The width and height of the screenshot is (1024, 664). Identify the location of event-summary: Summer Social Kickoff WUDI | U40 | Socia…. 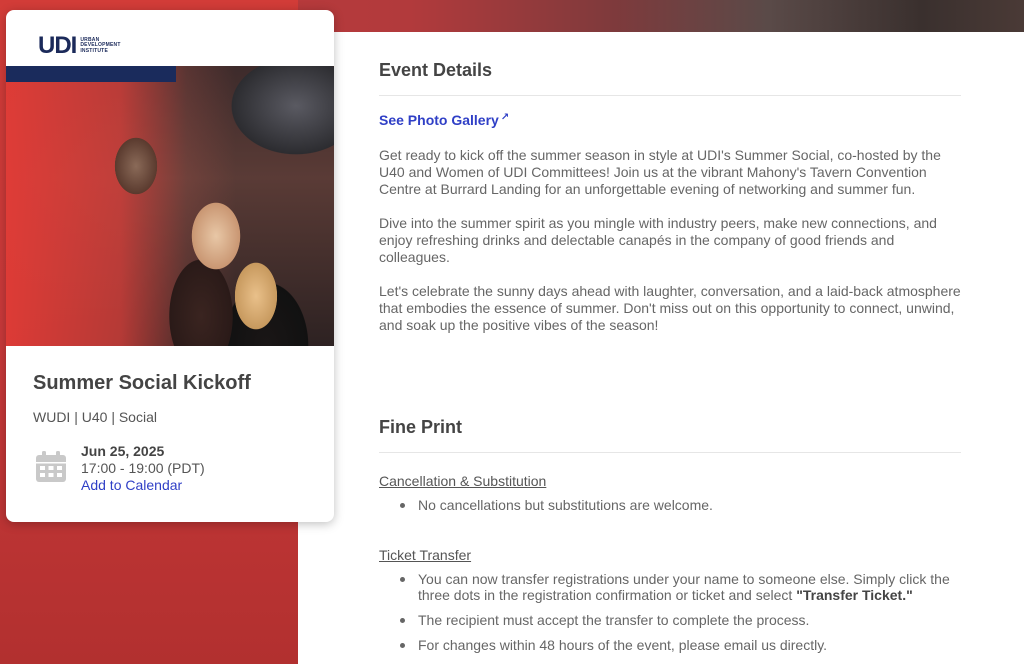
(170, 420).